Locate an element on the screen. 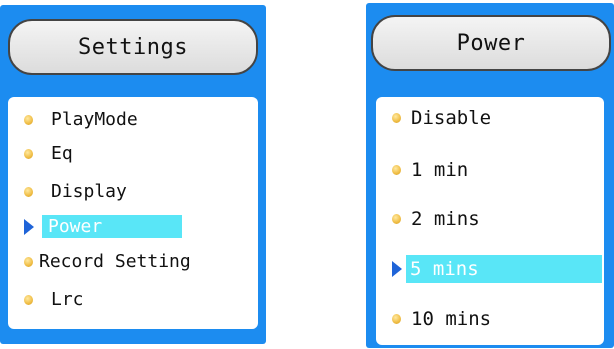 The width and height of the screenshot is (614, 349). menu-item-disable: Disable is located at coordinates (490, 118).